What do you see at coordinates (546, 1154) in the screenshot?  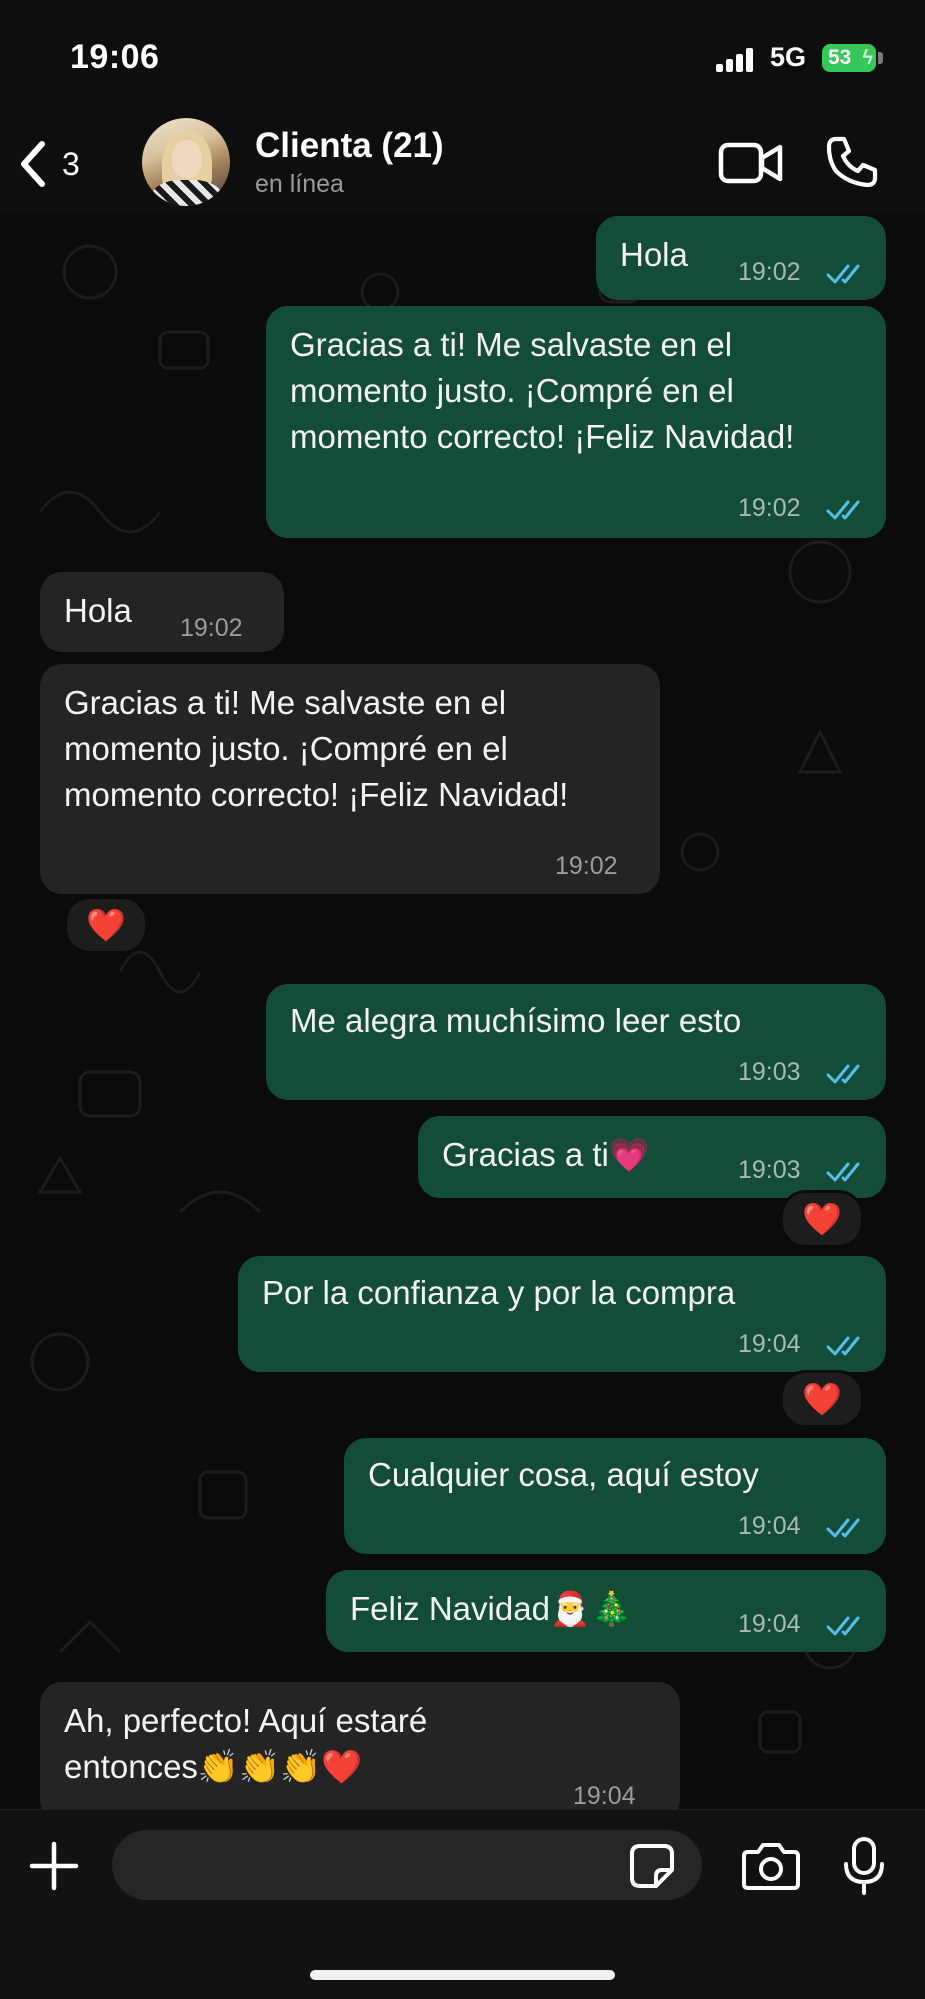 I see `message-text: Gracias a ti💗` at bounding box center [546, 1154].